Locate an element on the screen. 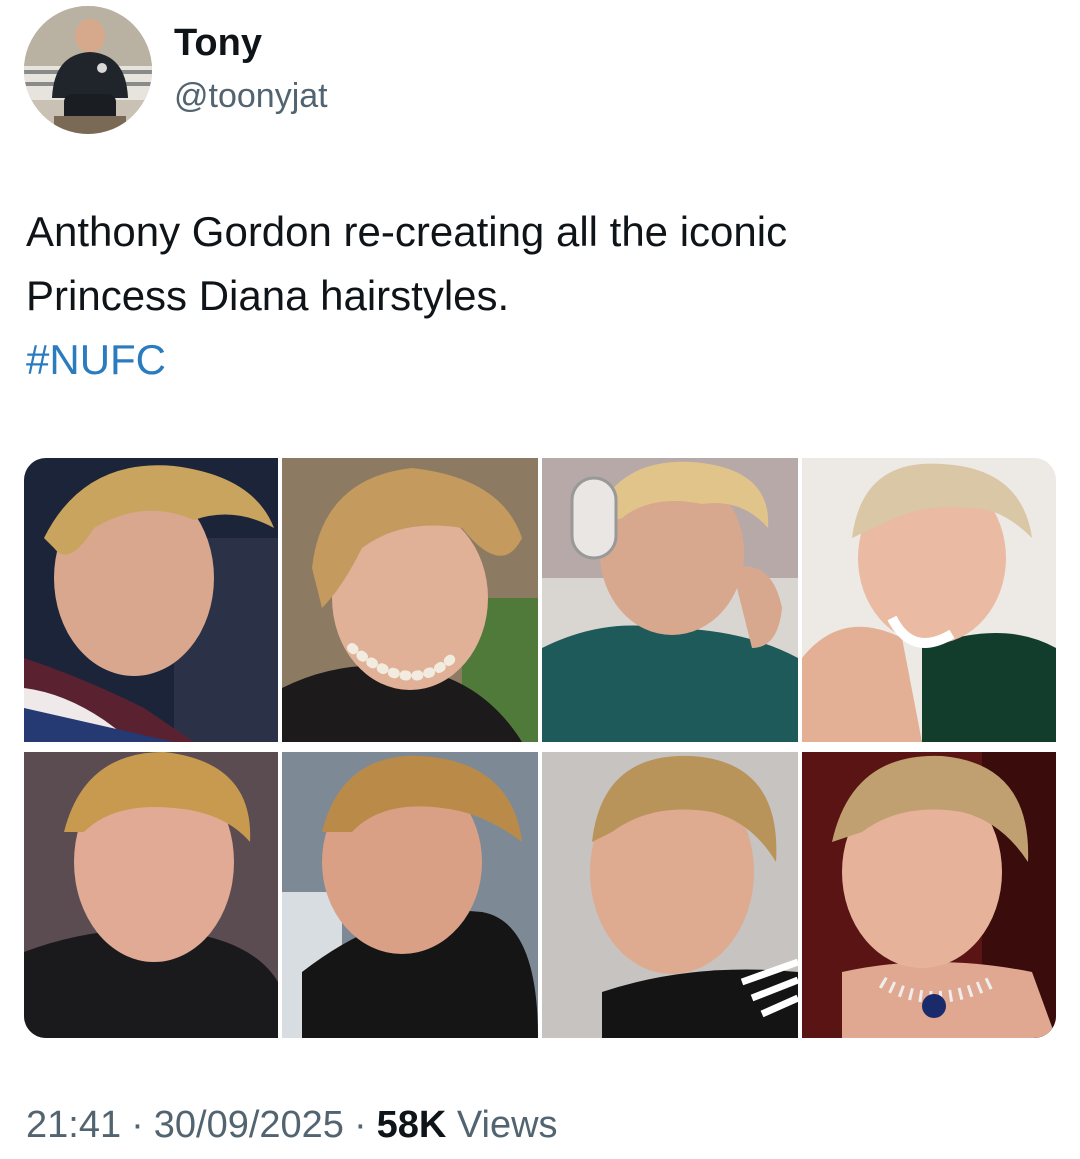 Image resolution: width=1080 pixels, height=1159 pixels. photo-diana-1-image is located at coordinates (410, 600).